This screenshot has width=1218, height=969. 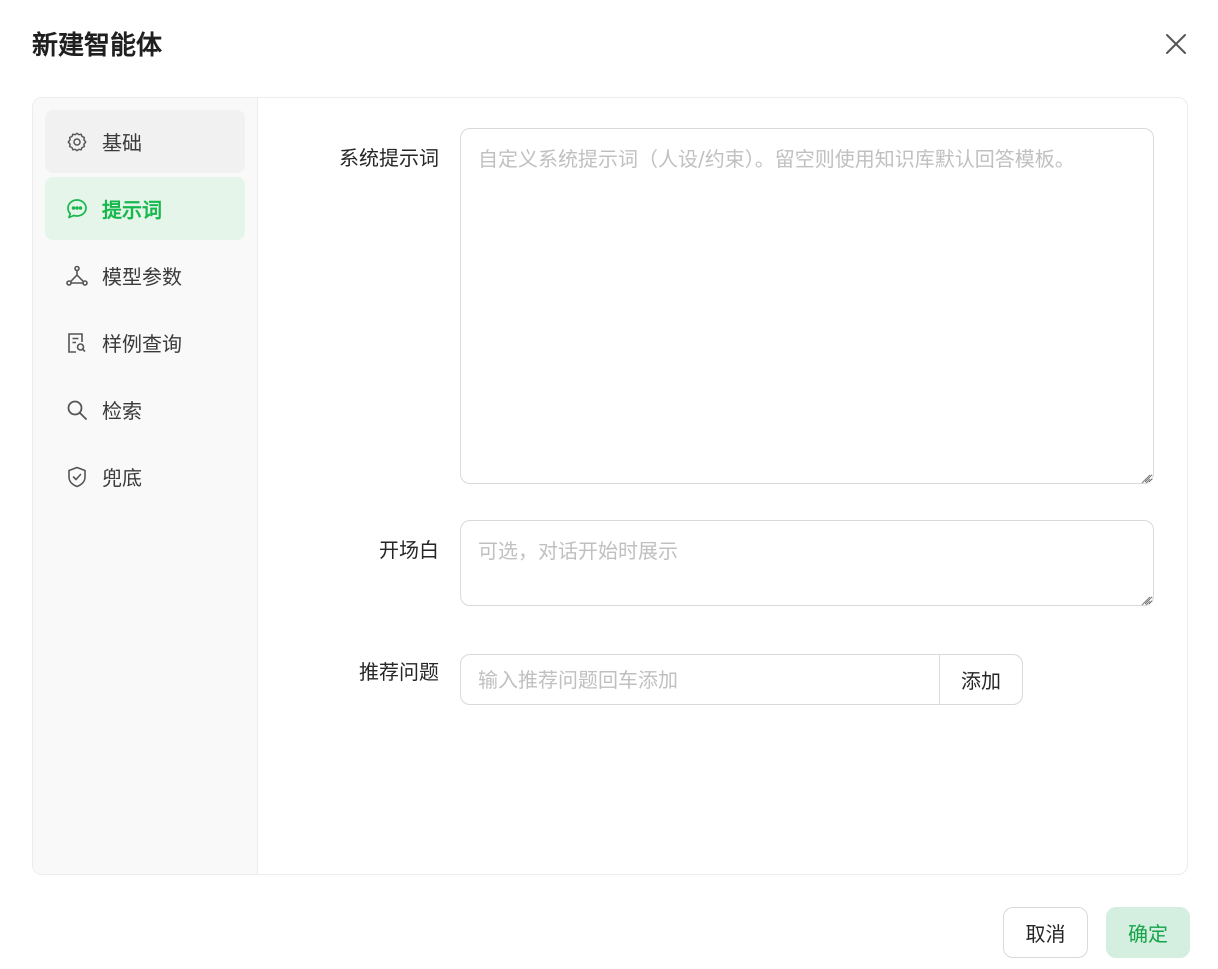 I want to click on cancel-button: 取消, so click(x=1045, y=932).